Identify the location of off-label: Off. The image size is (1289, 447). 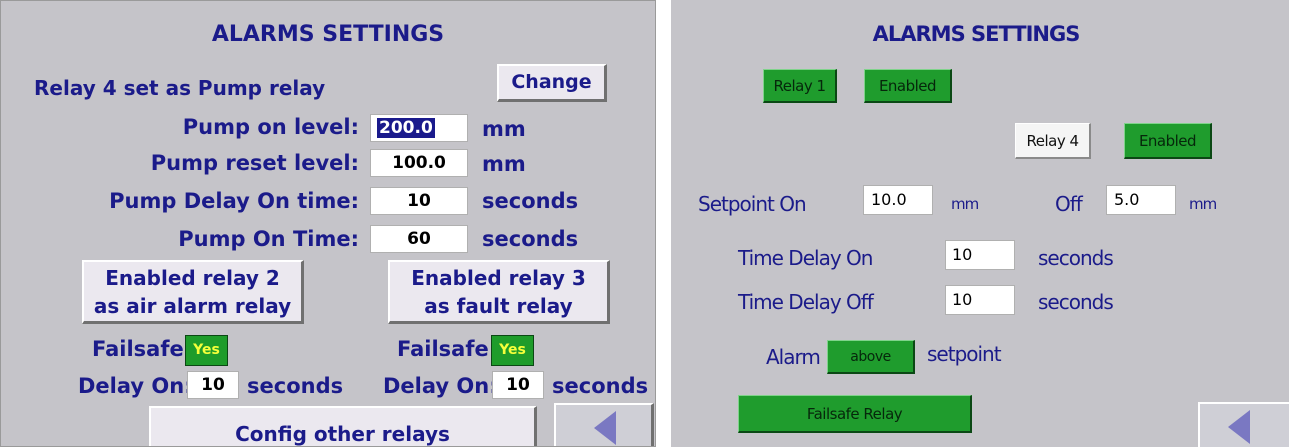
(1069, 204).